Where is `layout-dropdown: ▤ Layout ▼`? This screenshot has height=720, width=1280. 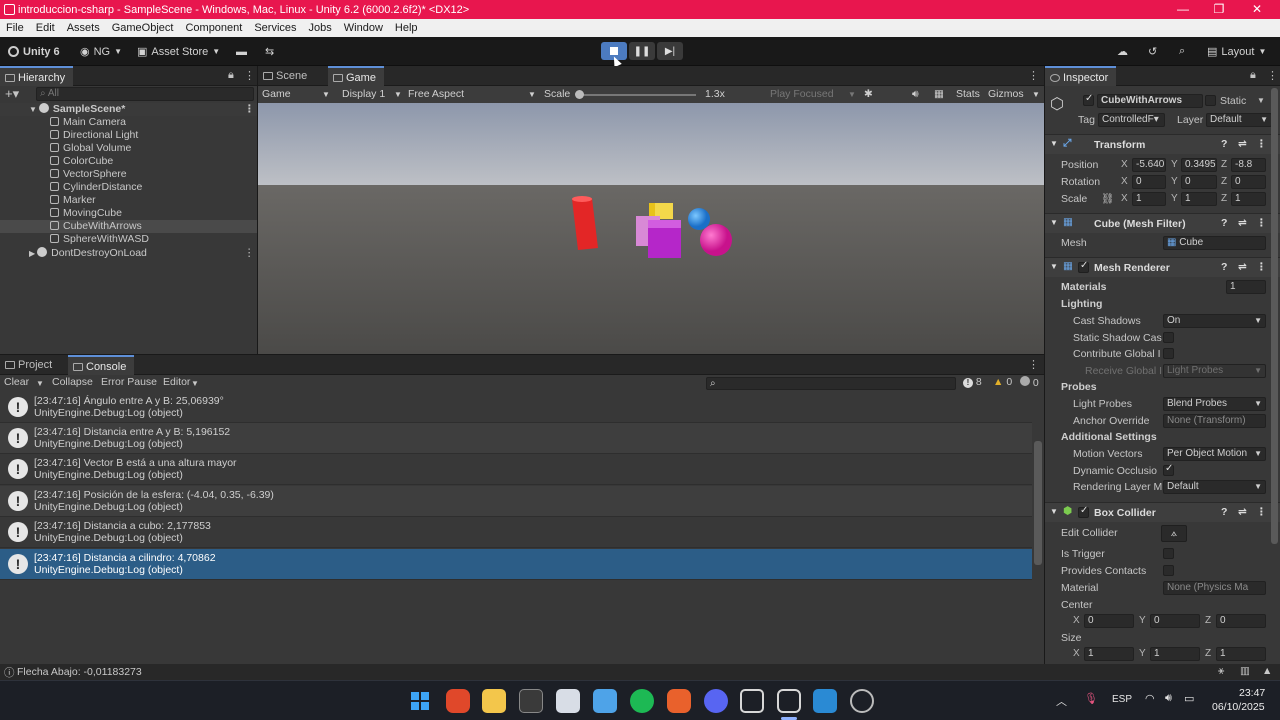
layout-dropdown: ▤ Layout ▼ is located at coordinates (1236, 51).